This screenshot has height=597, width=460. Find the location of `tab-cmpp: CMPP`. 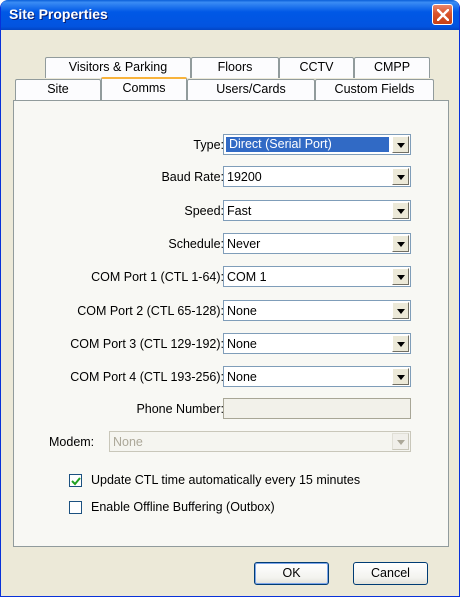

tab-cmpp: CMPP is located at coordinates (392, 67).